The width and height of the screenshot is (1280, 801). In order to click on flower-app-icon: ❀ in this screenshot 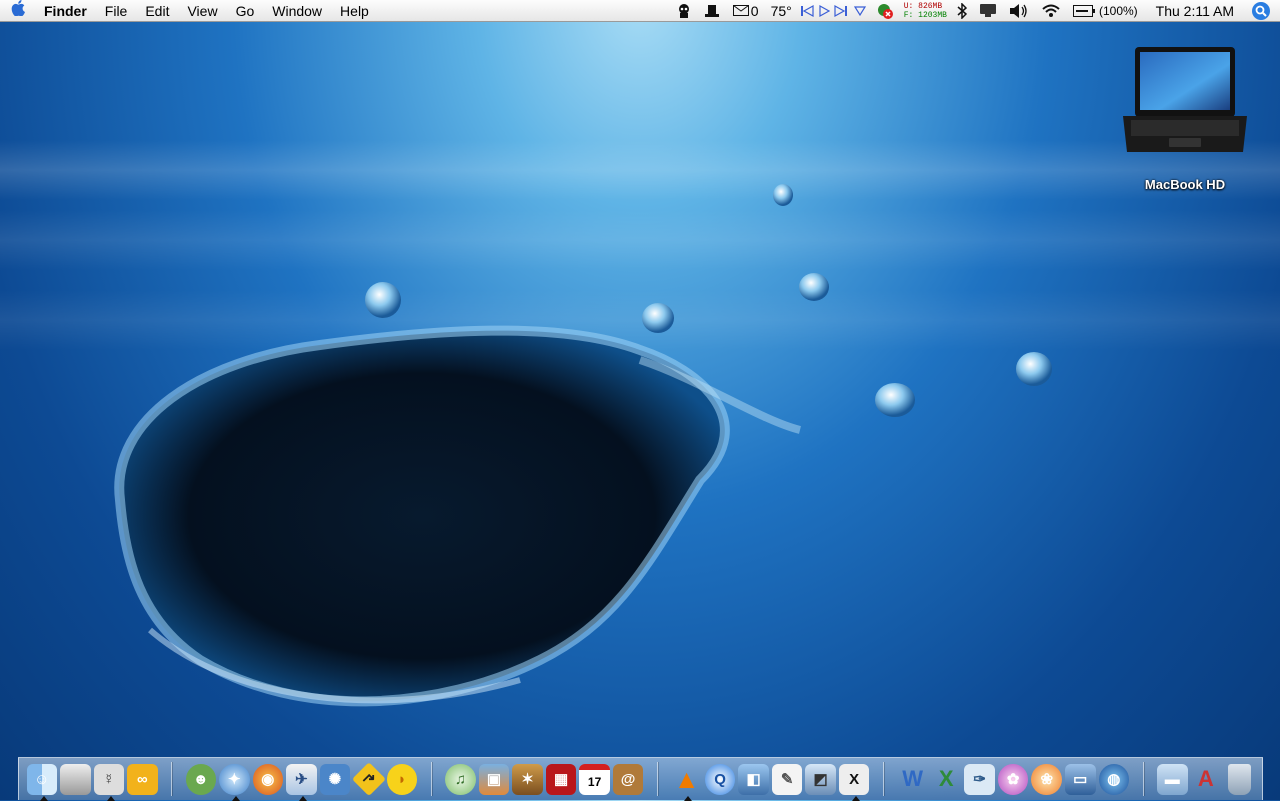, I will do `click(1046, 779)`.